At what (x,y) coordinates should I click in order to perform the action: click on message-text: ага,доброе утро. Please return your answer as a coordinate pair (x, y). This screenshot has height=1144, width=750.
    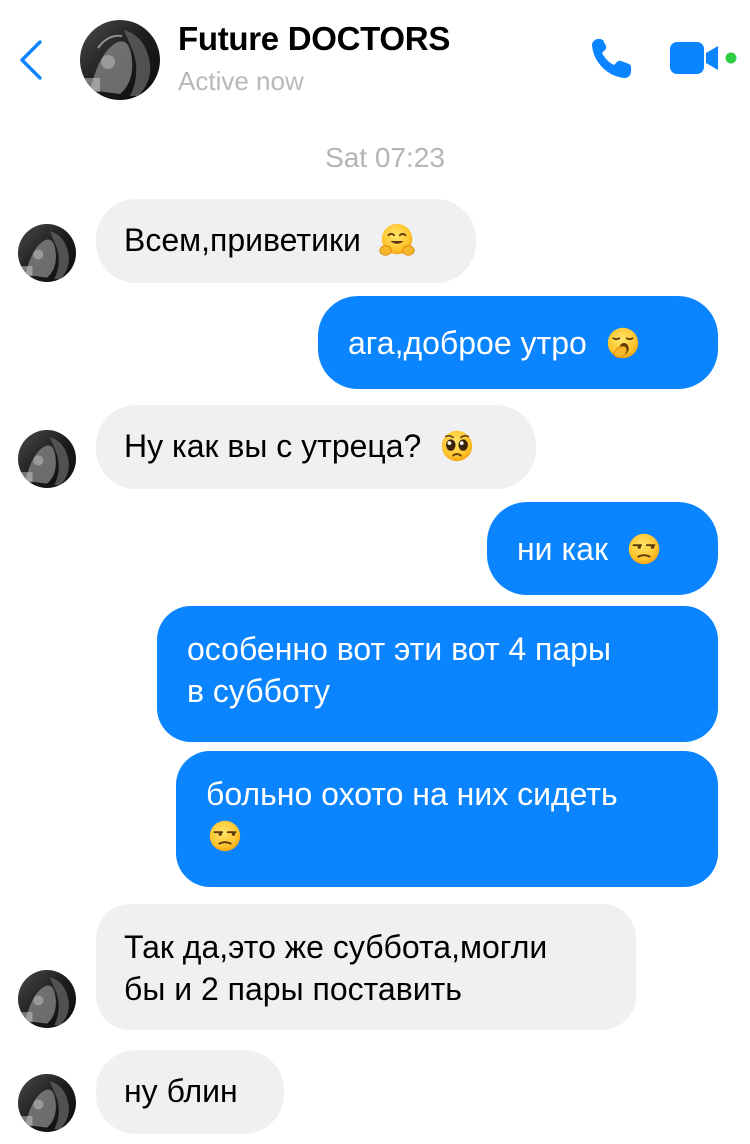
    Looking at the image, I should click on (467, 343).